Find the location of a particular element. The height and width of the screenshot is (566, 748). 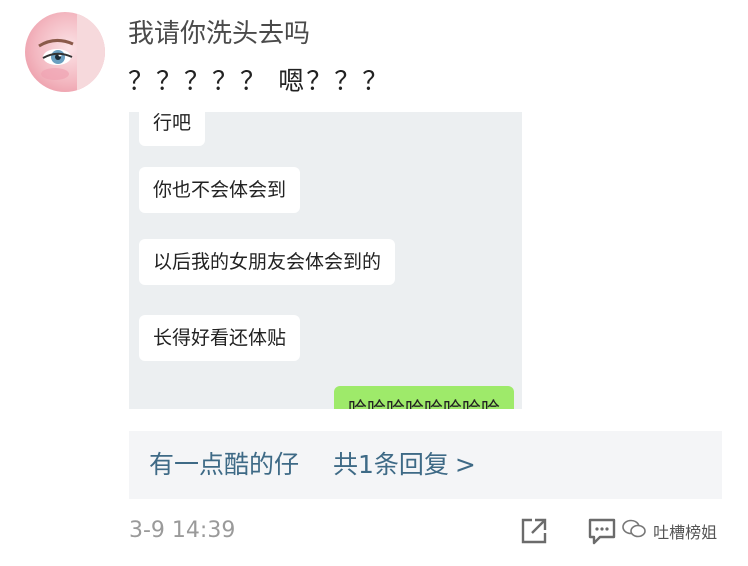

watermark-text: 吐槽榜姐 is located at coordinates (685, 532).